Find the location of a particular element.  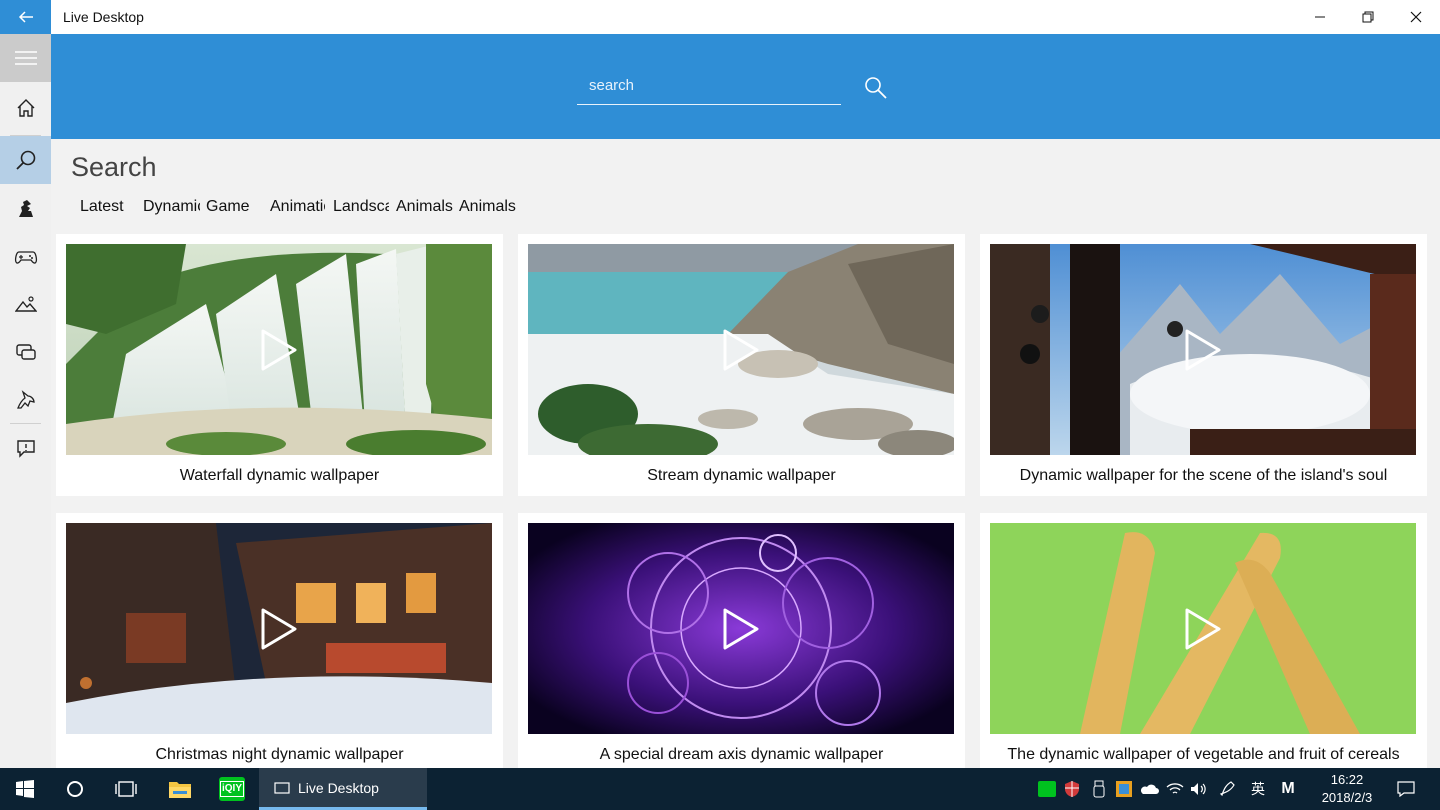

gamepad-icon is located at coordinates (25, 257).